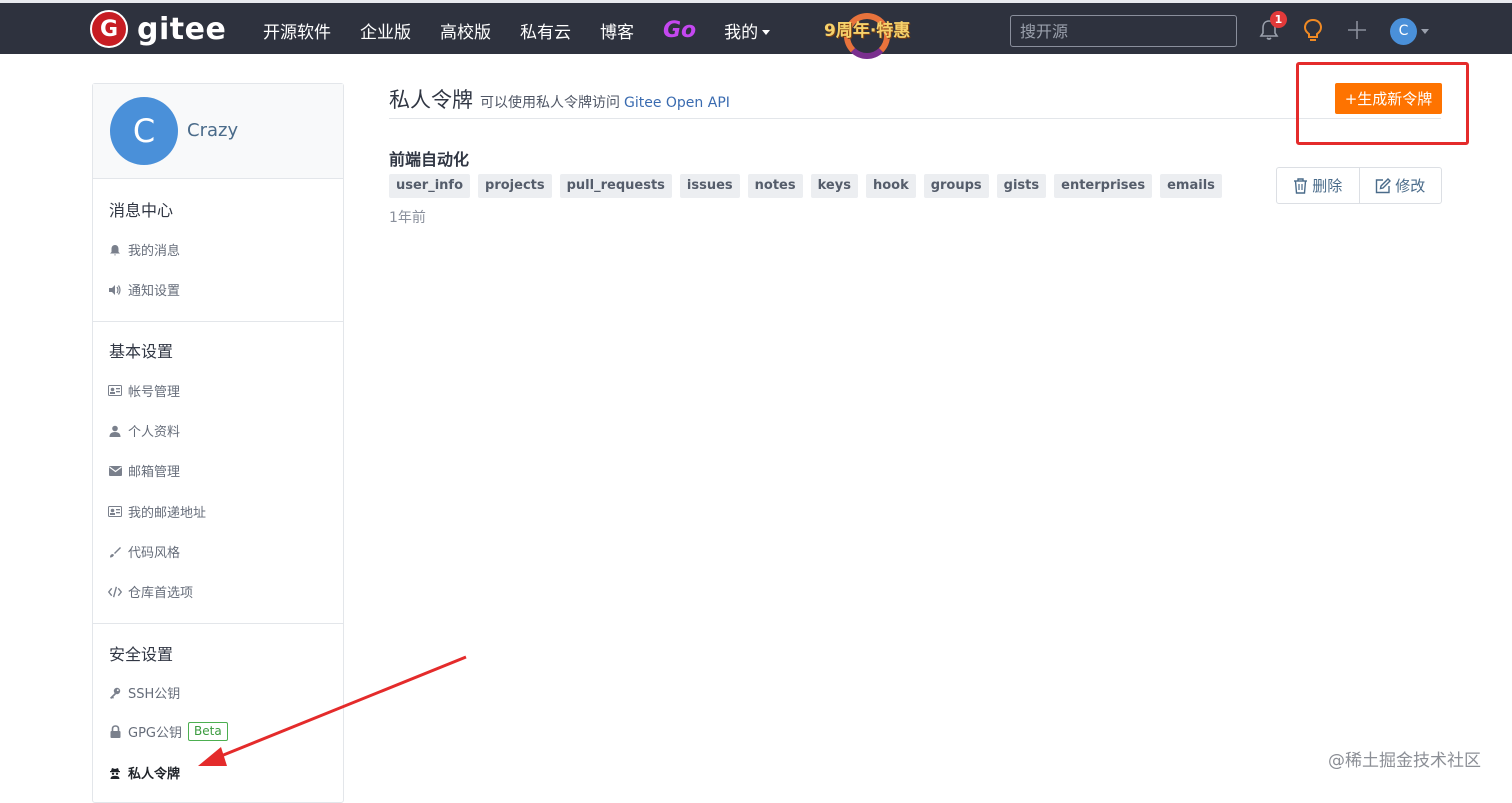 Image resolution: width=1512 pixels, height=803 pixels. Describe the element at coordinates (679, 30) in the screenshot. I see `nav-go: Go` at that location.